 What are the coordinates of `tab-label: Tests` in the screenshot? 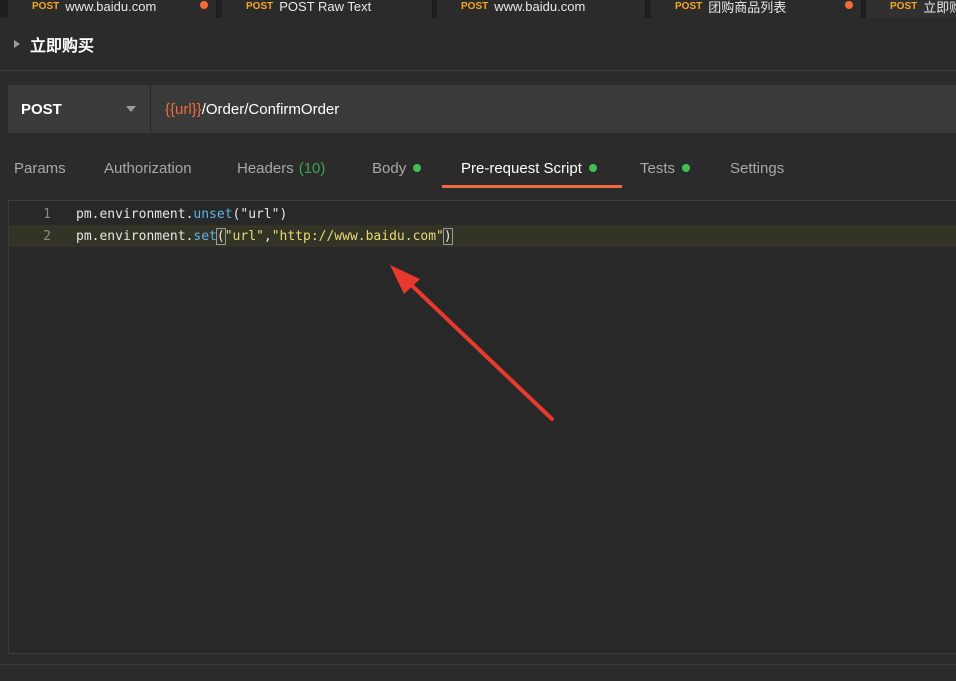 It's located at (658, 168).